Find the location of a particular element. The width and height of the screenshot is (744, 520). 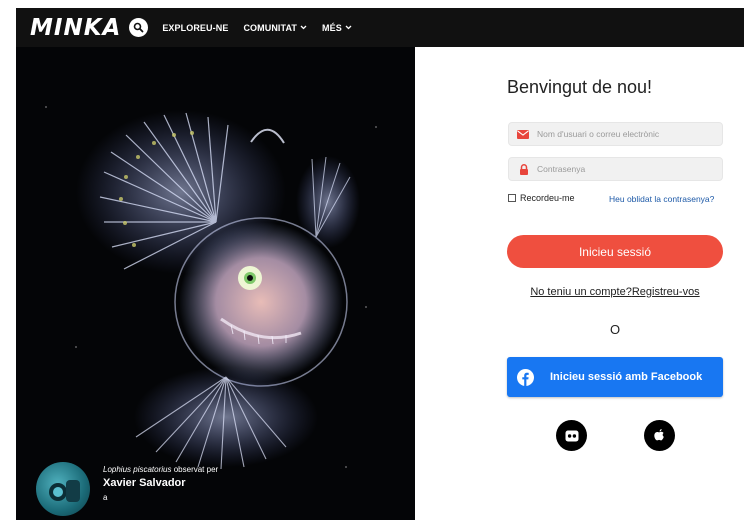

apple-login-button is located at coordinates (659, 435).